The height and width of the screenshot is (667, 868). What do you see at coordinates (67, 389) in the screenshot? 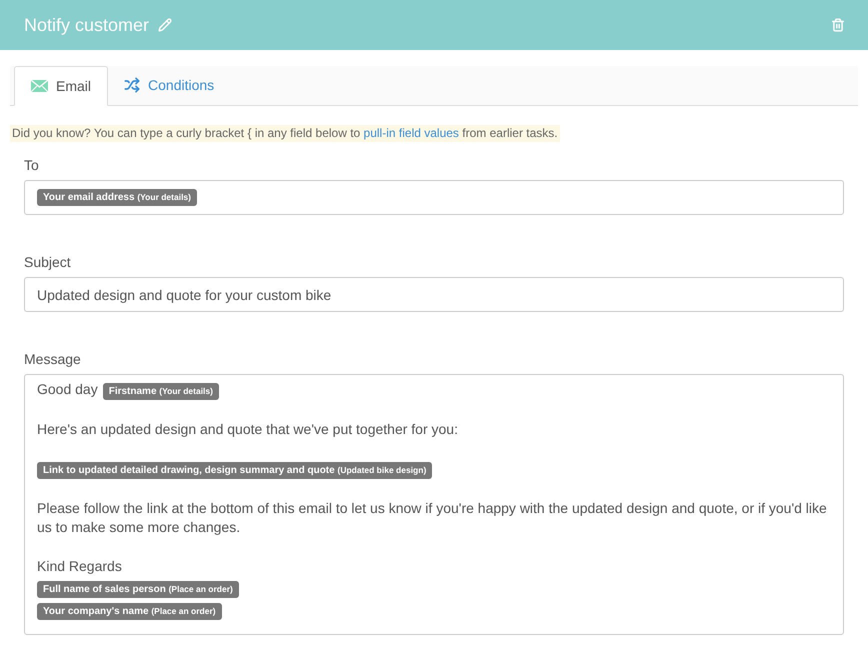
I see `message-text: Good day` at bounding box center [67, 389].